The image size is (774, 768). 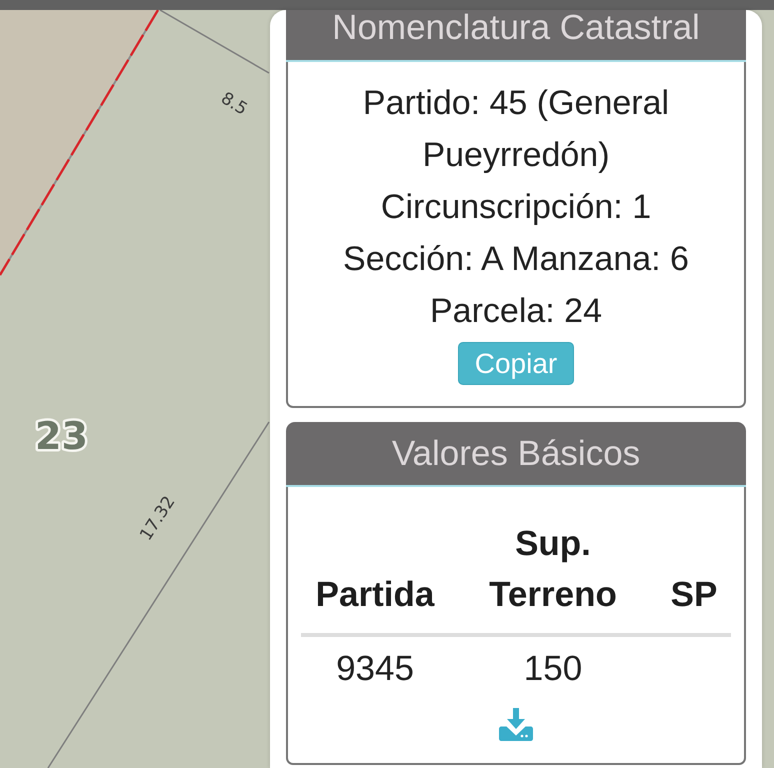 What do you see at coordinates (516, 454) in the screenshot?
I see `card-header: Valores Básicos` at bounding box center [516, 454].